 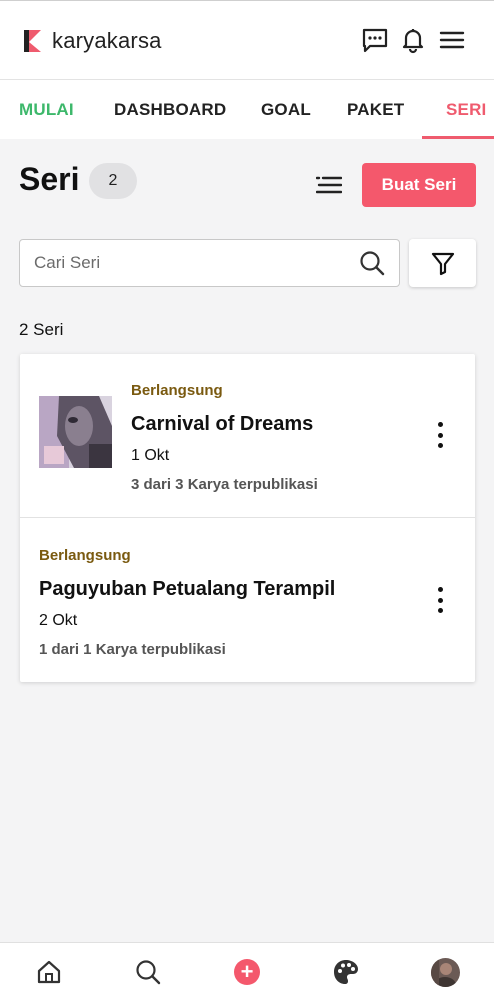 I want to click on series-title: Paguyuban Petualang Terampil, so click(x=187, y=589).